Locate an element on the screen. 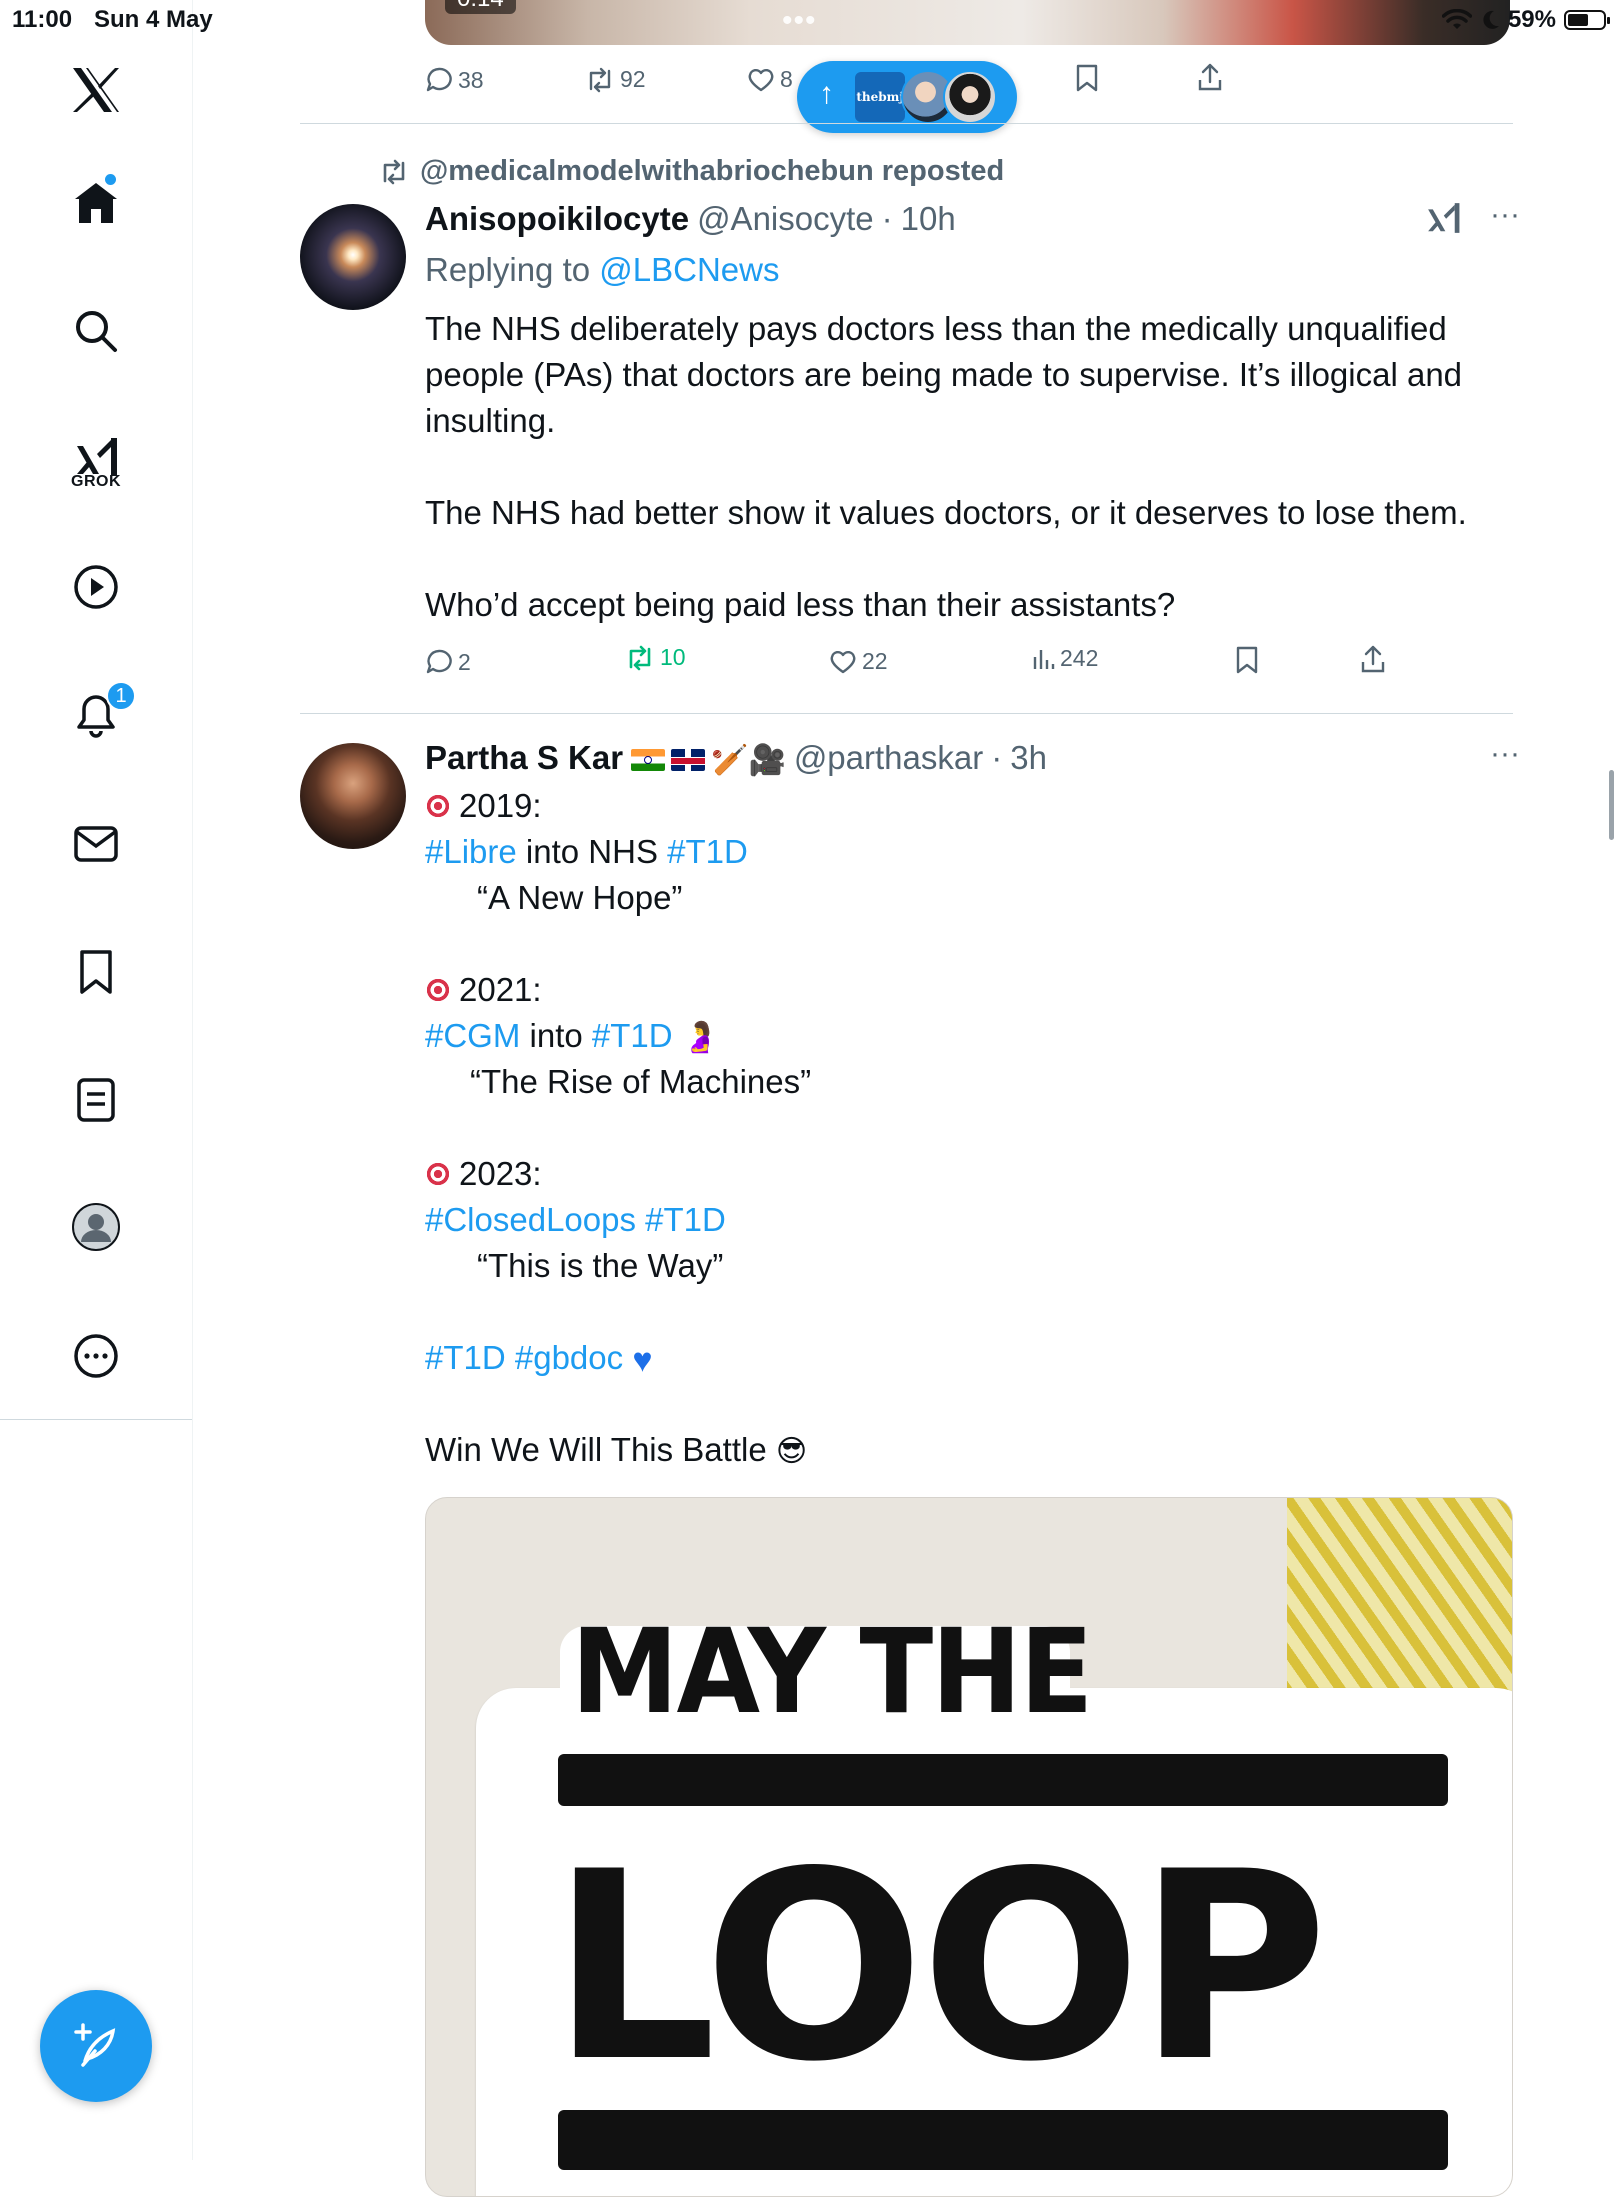 This screenshot has width=1620, height=2197. handle: @parthaskar is located at coordinates (888, 758).